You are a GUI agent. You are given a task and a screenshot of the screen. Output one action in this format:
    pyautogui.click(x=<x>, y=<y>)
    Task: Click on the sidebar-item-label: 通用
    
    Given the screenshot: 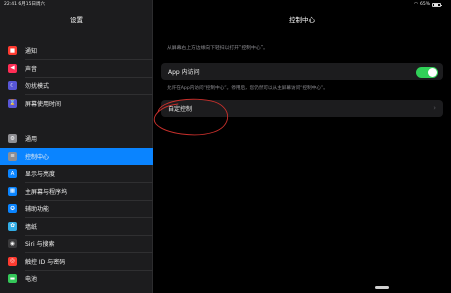 What is the action you would take?
    pyautogui.click(x=31, y=140)
    